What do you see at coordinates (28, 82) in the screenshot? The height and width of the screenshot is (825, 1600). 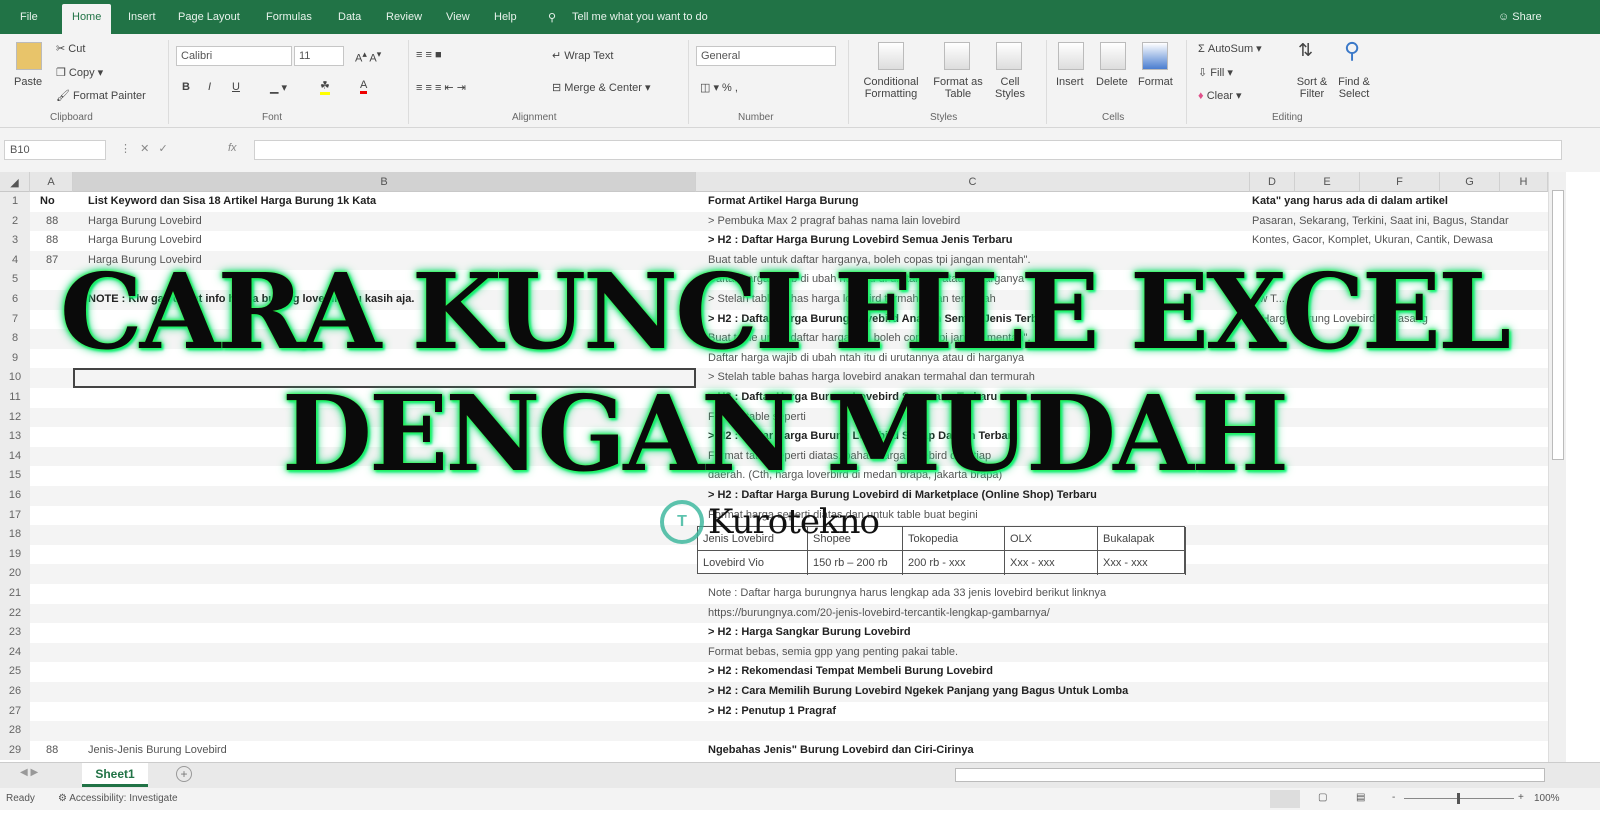 I see `paste-button: Paste` at bounding box center [28, 82].